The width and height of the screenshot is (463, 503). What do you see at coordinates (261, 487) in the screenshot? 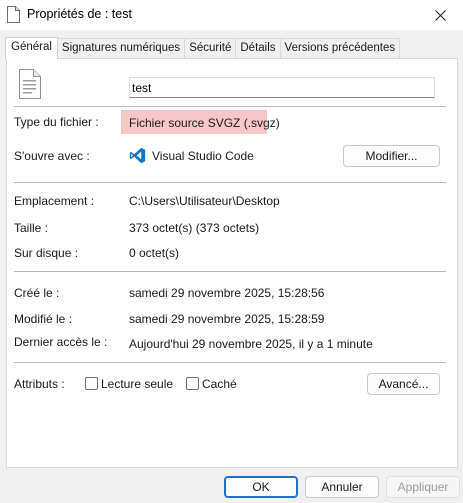
I see `ok-button: OK` at bounding box center [261, 487].